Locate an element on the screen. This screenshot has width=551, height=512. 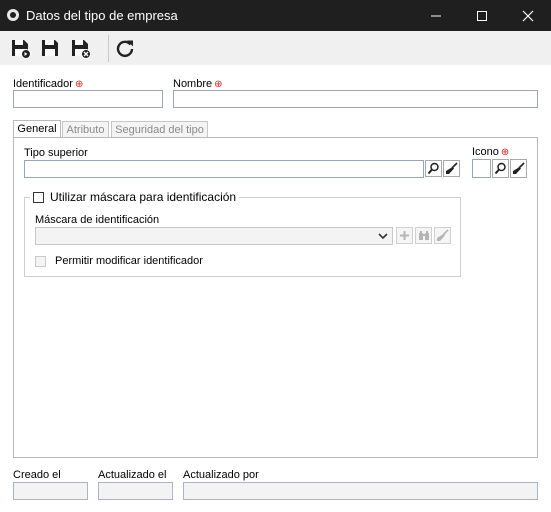
floppy-close-icon is located at coordinates (81, 49).